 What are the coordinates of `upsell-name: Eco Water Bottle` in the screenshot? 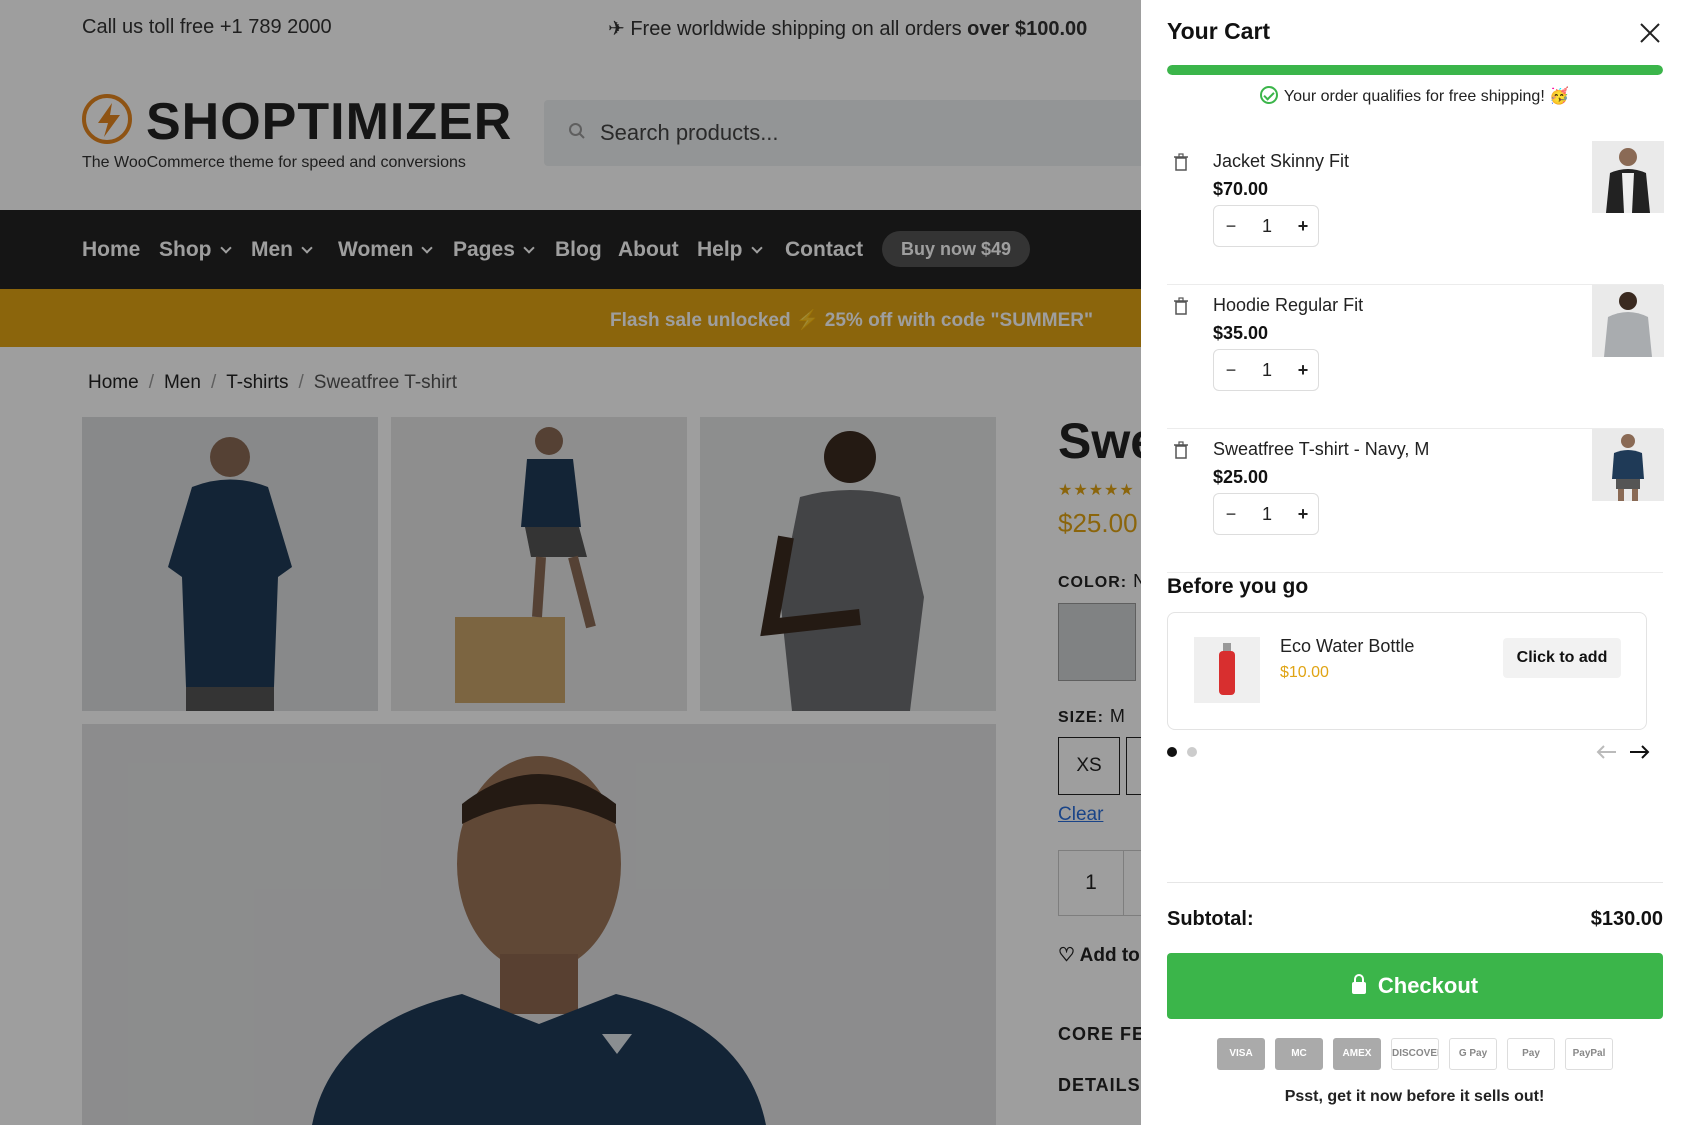 It's located at (1347, 646).